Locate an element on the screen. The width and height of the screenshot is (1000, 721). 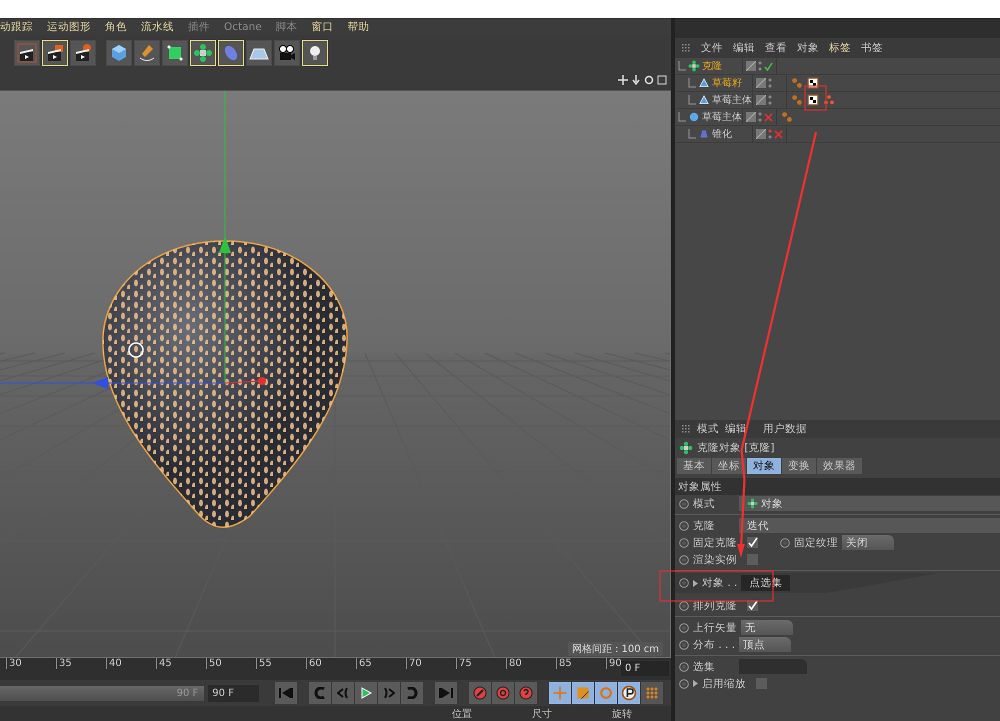
play-icon is located at coordinates (366, 693).